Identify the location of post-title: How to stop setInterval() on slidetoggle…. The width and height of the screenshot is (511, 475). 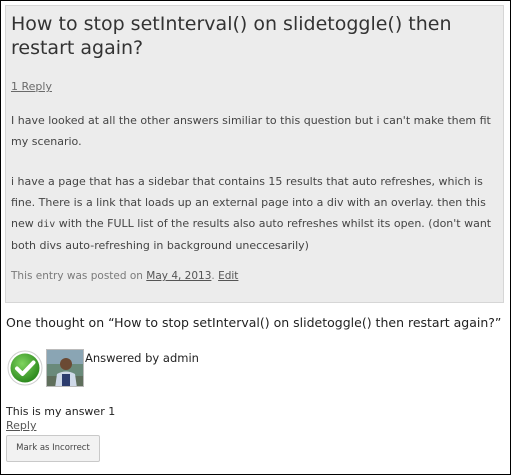
(231, 36).